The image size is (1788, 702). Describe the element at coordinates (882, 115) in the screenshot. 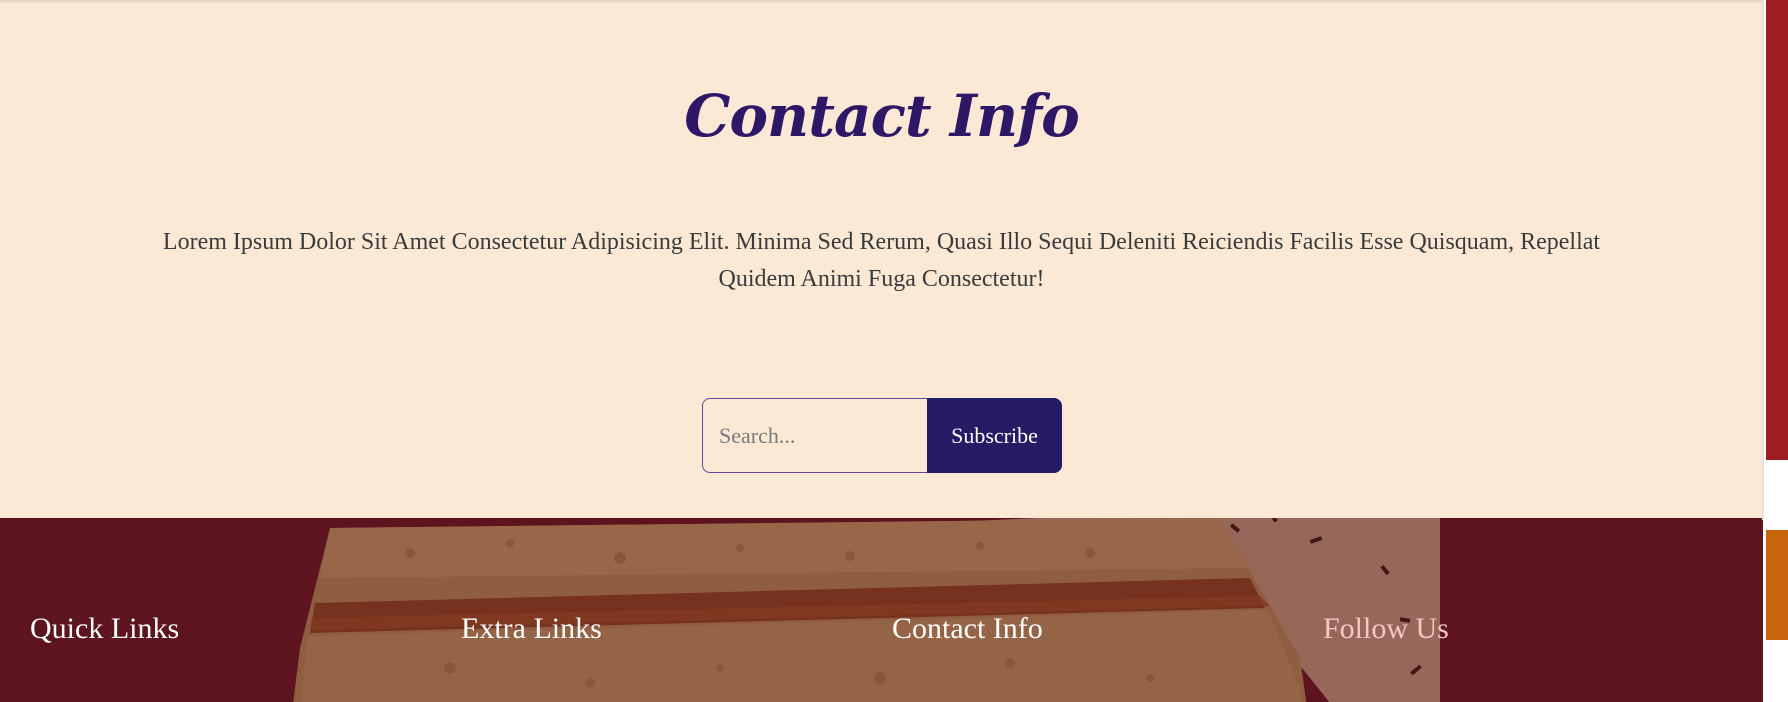

I see `contact-title: Contact Info` at that location.